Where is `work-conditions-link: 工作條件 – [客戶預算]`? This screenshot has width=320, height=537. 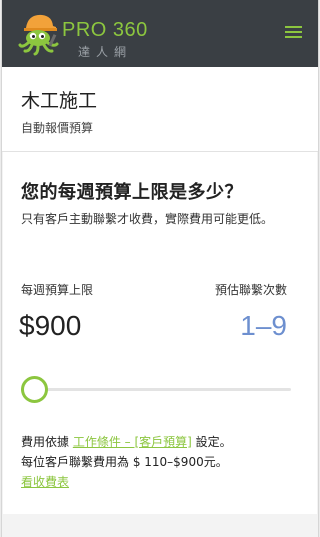
work-conditions-link: 工作條件 – [客戶預算] is located at coordinates (132, 442).